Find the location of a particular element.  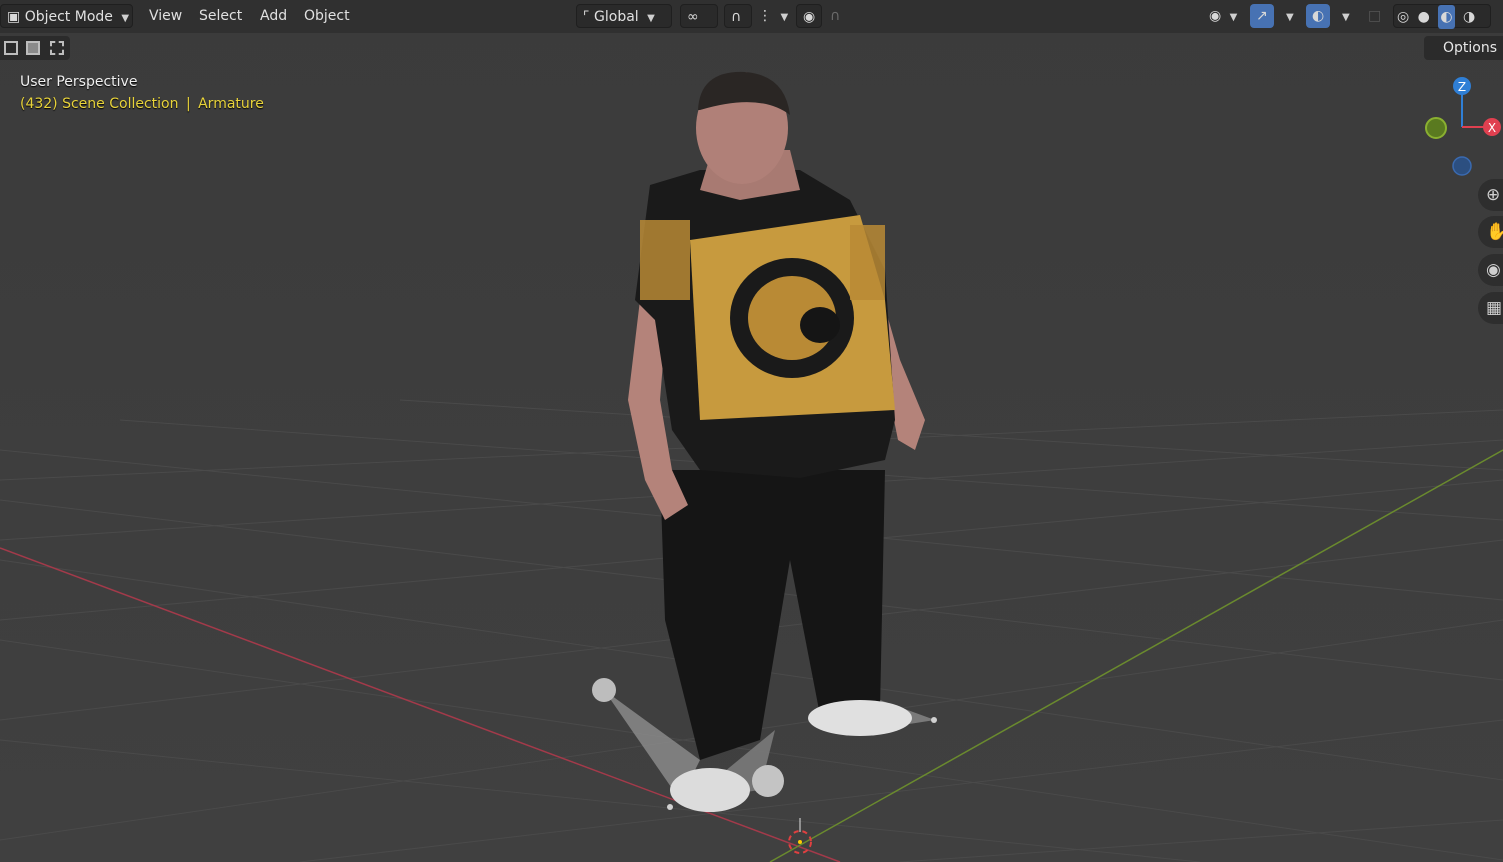

view-name-label: User Perspective is located at coordinates (79, 82).